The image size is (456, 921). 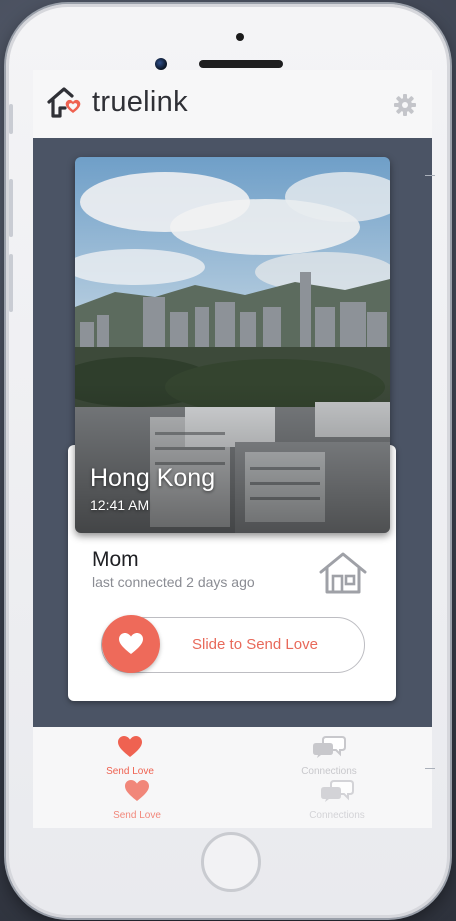 I want to click on volume-up-button, so click(x=11, y=208).